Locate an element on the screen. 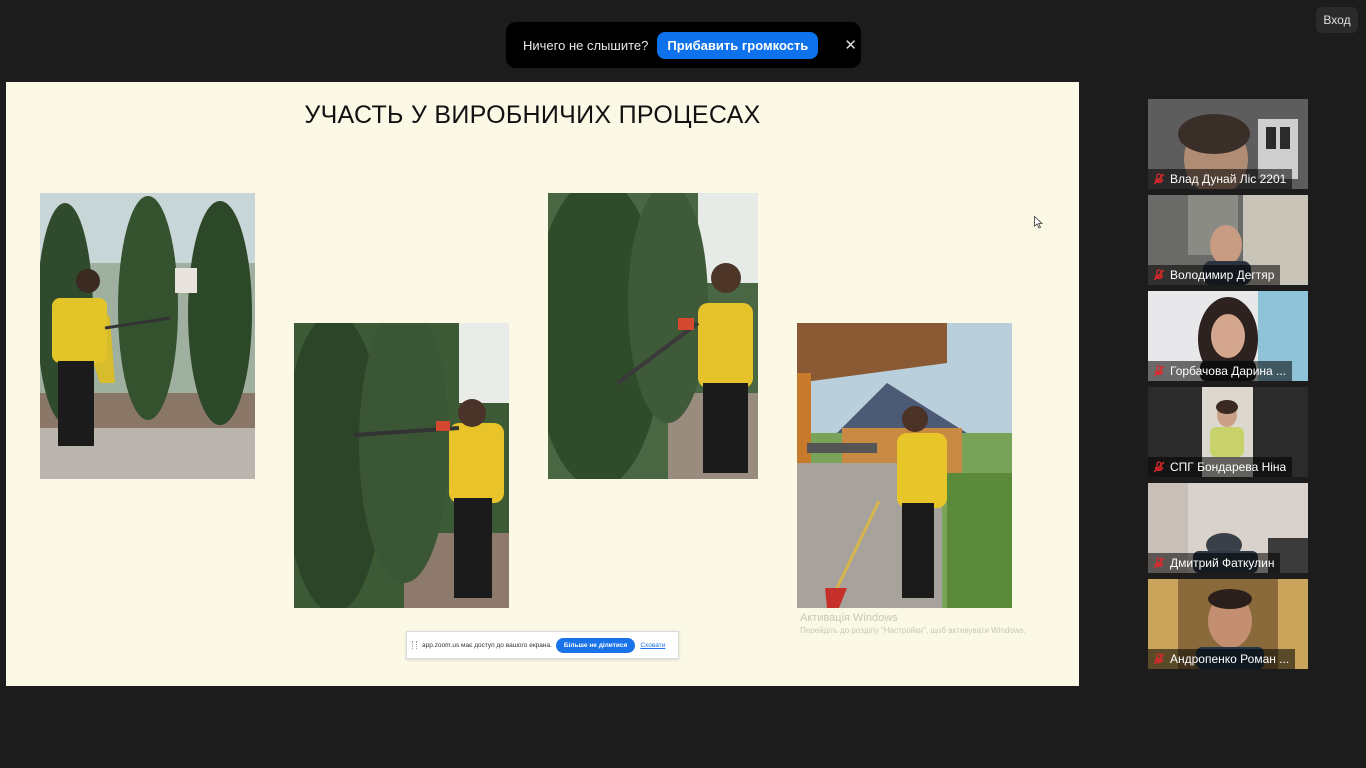  mouse-cursor-icon is located at coordinates (1039, 224).